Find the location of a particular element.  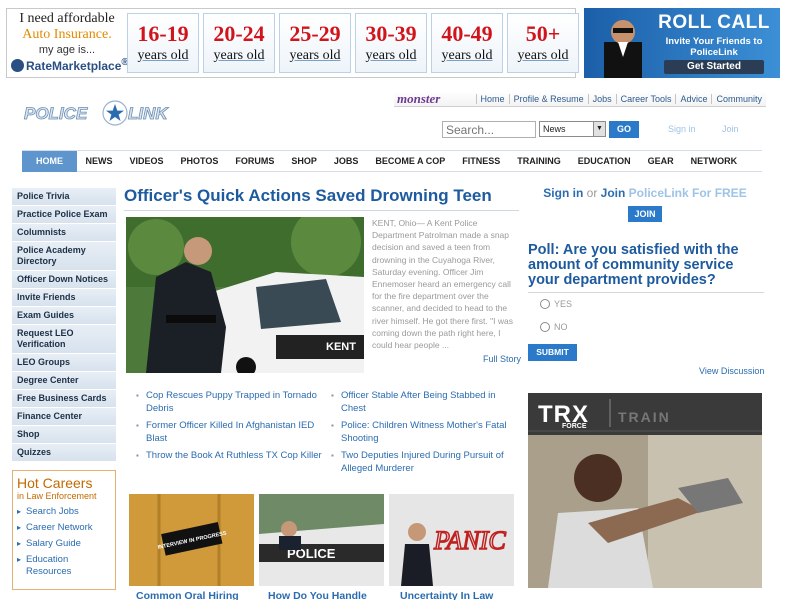

sidebar-item-degree-center: Degree Center is located at coordinates (64, 381).